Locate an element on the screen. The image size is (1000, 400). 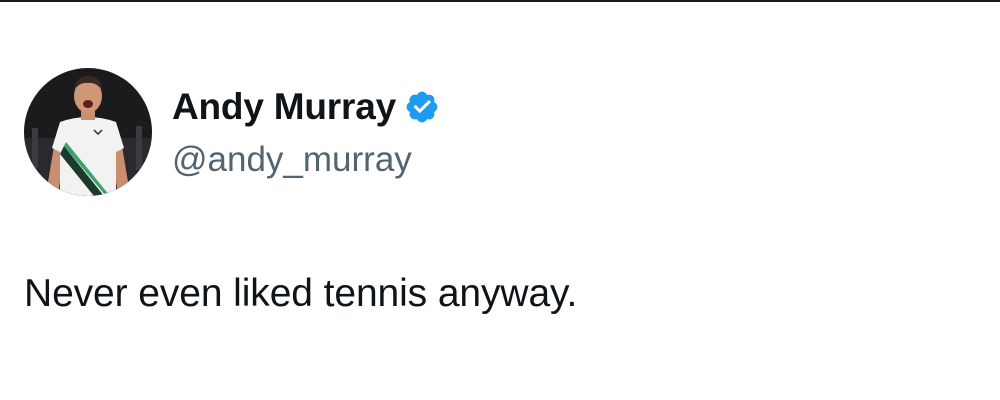
avatar-photo-icon is located at coordinates (88, 132).